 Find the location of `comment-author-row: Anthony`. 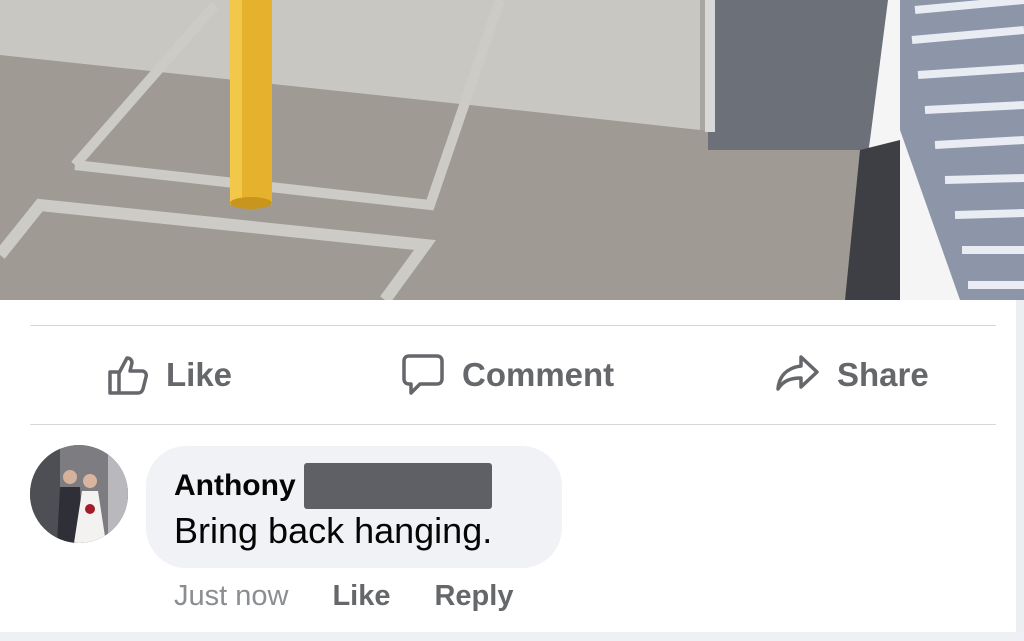

comment-author-row: Anthony is located at coordinates (354, 486).